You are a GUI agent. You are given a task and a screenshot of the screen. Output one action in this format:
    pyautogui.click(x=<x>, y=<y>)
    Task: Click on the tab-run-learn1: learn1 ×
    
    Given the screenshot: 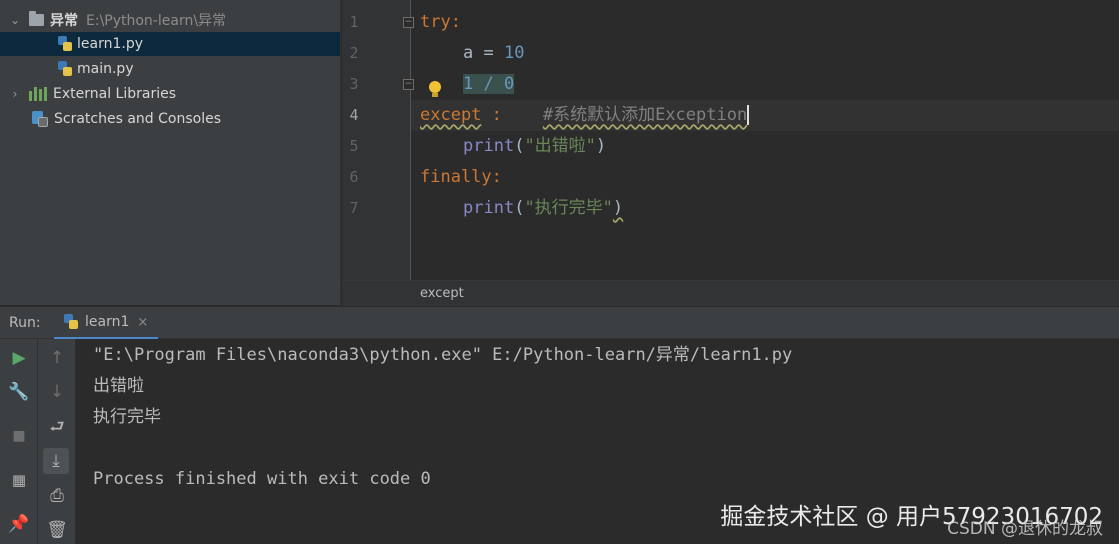 What is the action you would take?
    pyautogui.click(x=106, y=323)
    